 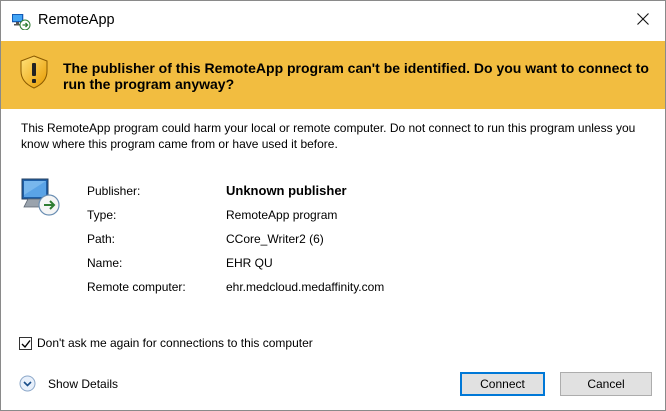 What do you see at coordinates (282, 215) in the screenshot?
I see `type-value: RemoteApp program` at bounding box center [282, 215].